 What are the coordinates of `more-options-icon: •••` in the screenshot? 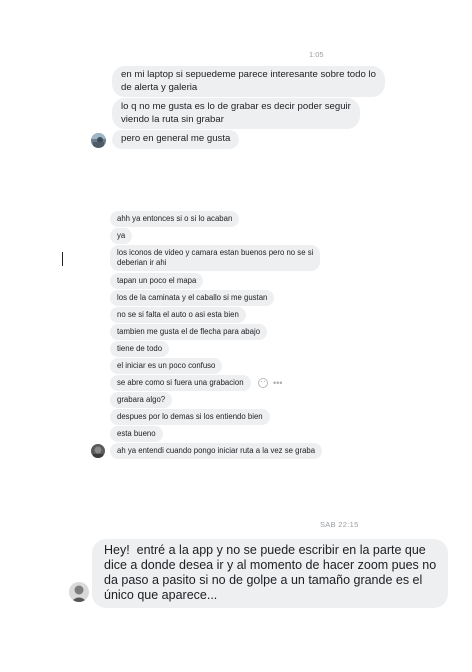 It's located at (277, 383).